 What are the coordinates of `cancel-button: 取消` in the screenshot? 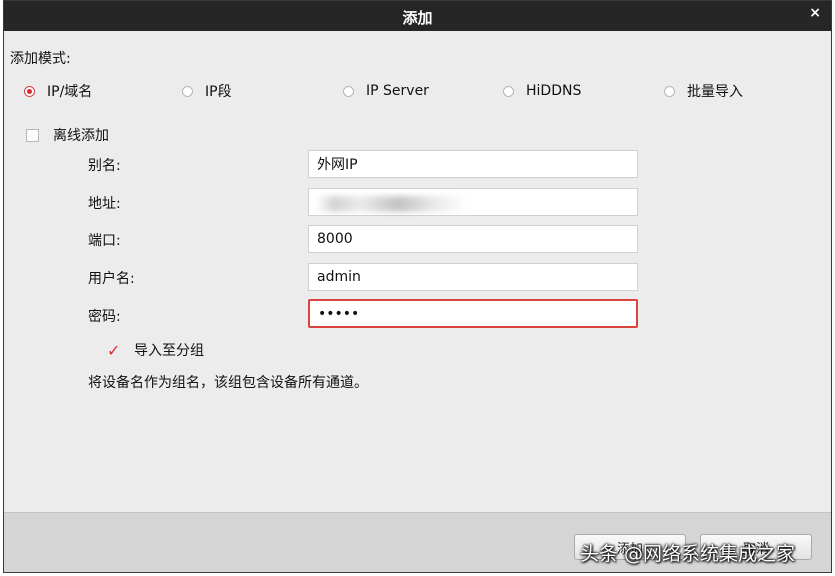 It's located at (756, 547).